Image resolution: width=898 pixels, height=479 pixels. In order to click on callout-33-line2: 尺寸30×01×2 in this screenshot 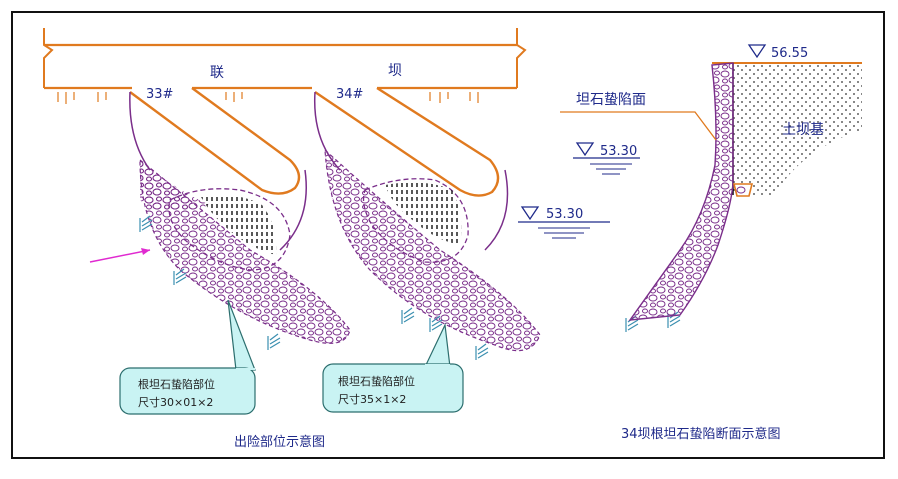, I will do `click(175, 402)`.